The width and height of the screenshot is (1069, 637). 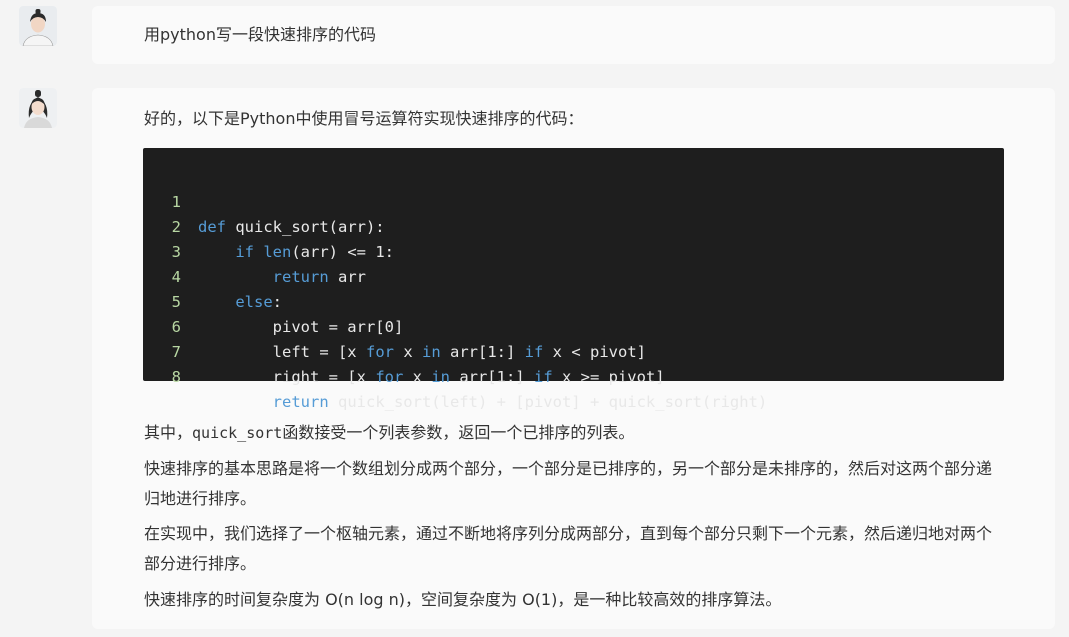 I want to click on code-text: pivot = arr[0], so click(x=301, y=327).